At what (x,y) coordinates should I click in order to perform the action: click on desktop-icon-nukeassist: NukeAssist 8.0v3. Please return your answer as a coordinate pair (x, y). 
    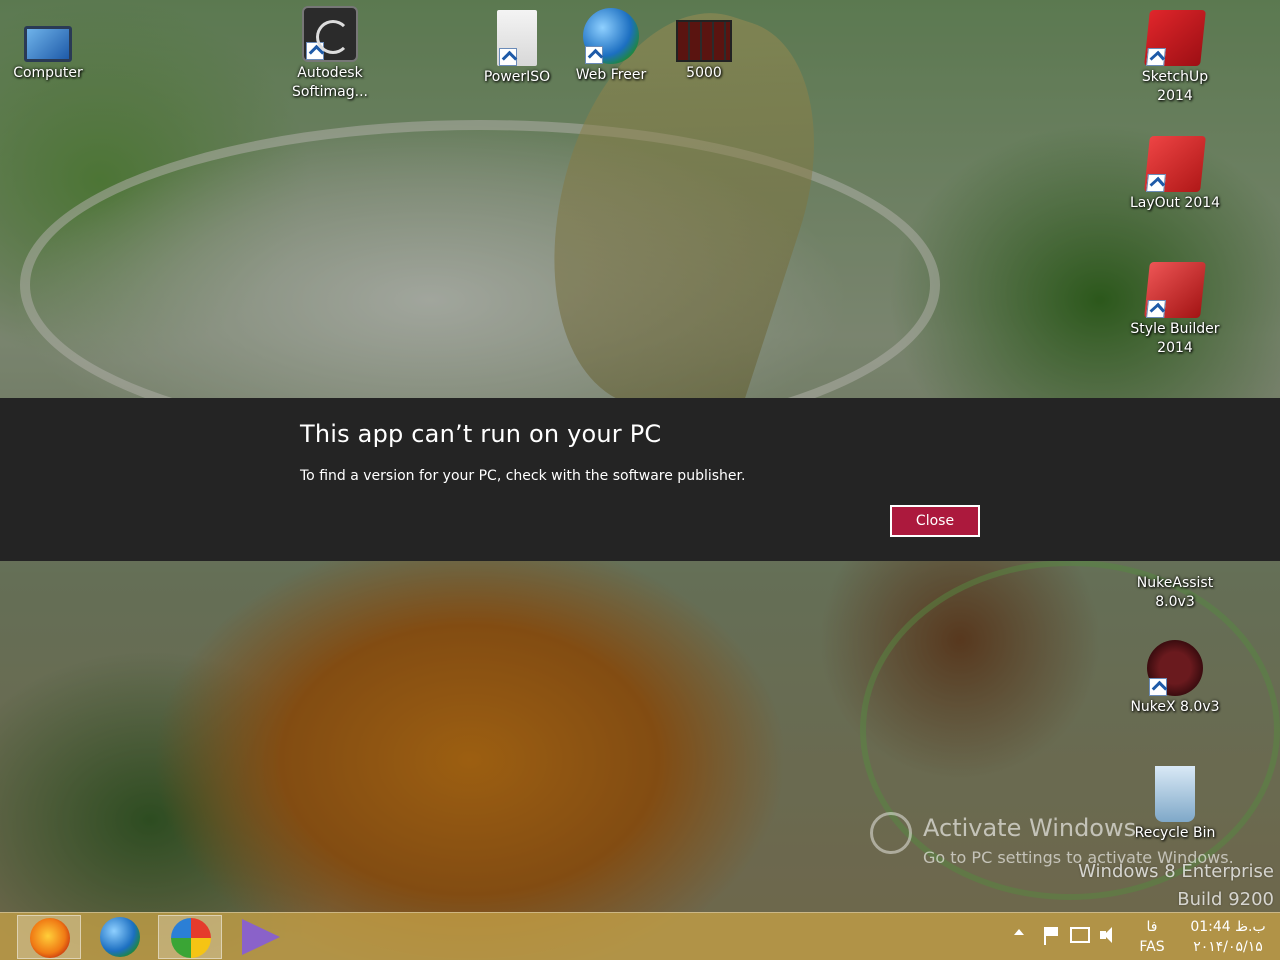
    Looking at the image, I should click on (1175, 593).